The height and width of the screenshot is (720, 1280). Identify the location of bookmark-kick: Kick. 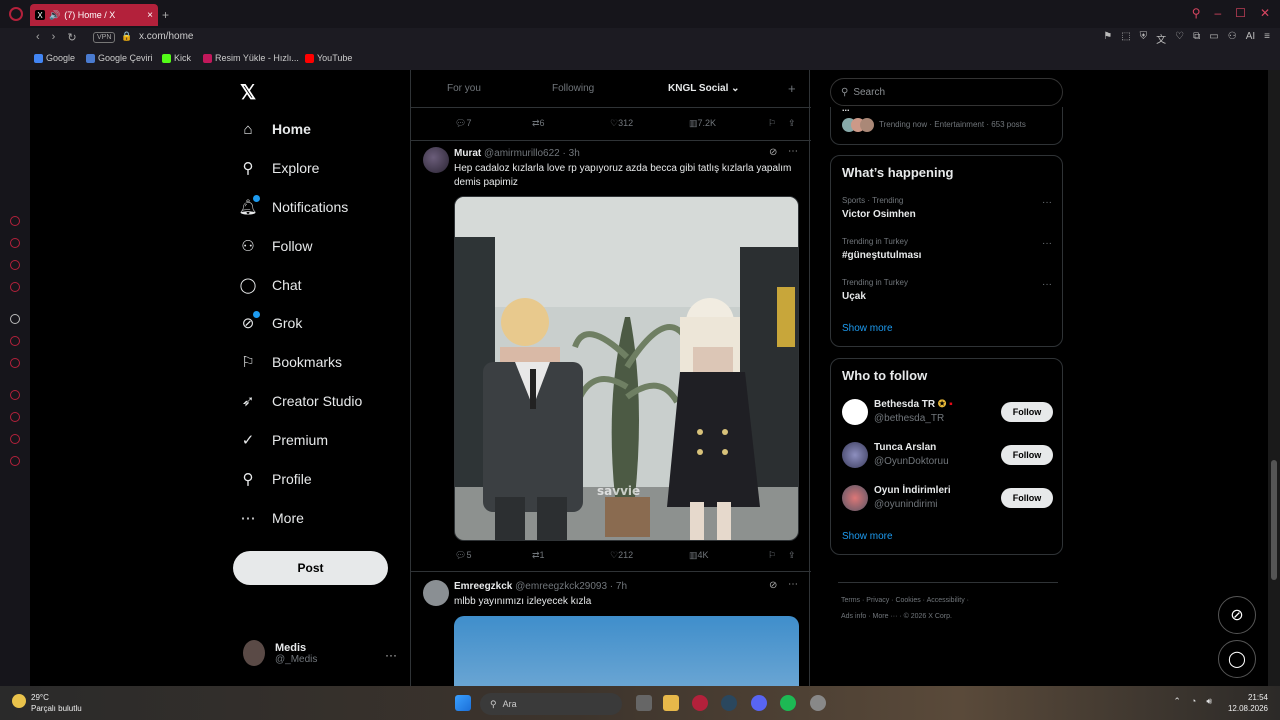
(176, 58).